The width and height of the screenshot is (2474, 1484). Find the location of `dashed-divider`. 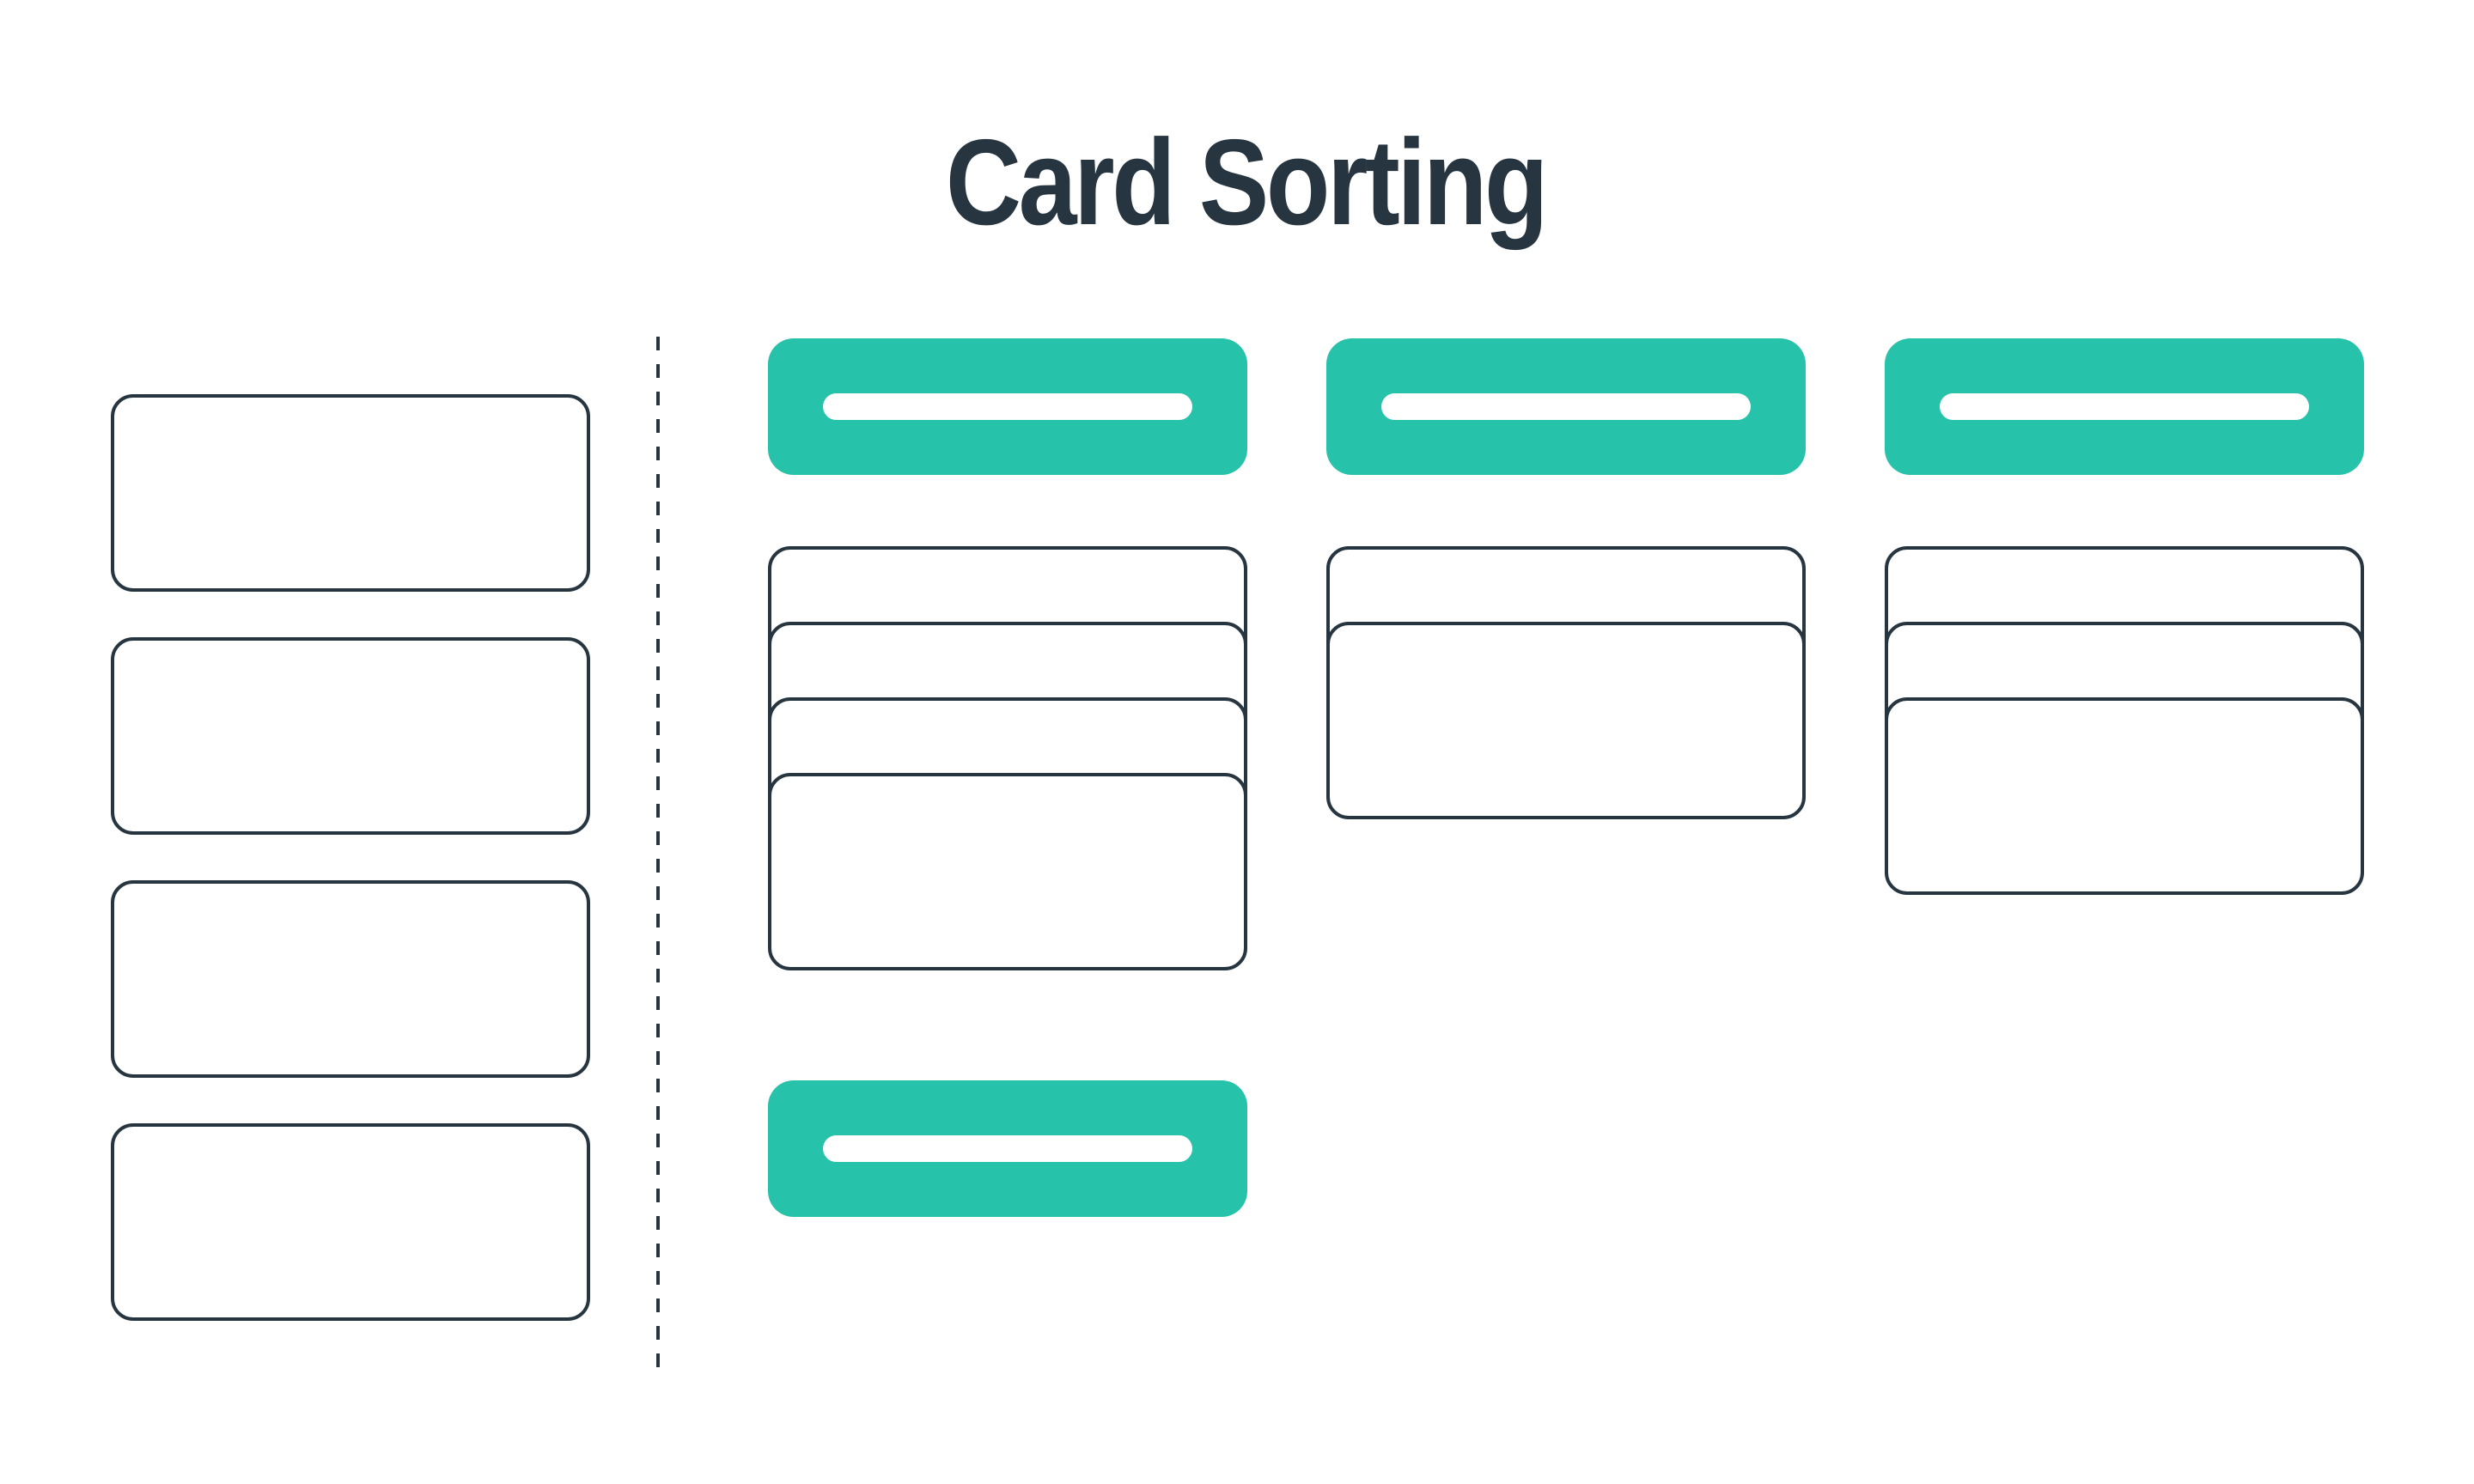

dashed-divider is located at coordinates (658, 857).